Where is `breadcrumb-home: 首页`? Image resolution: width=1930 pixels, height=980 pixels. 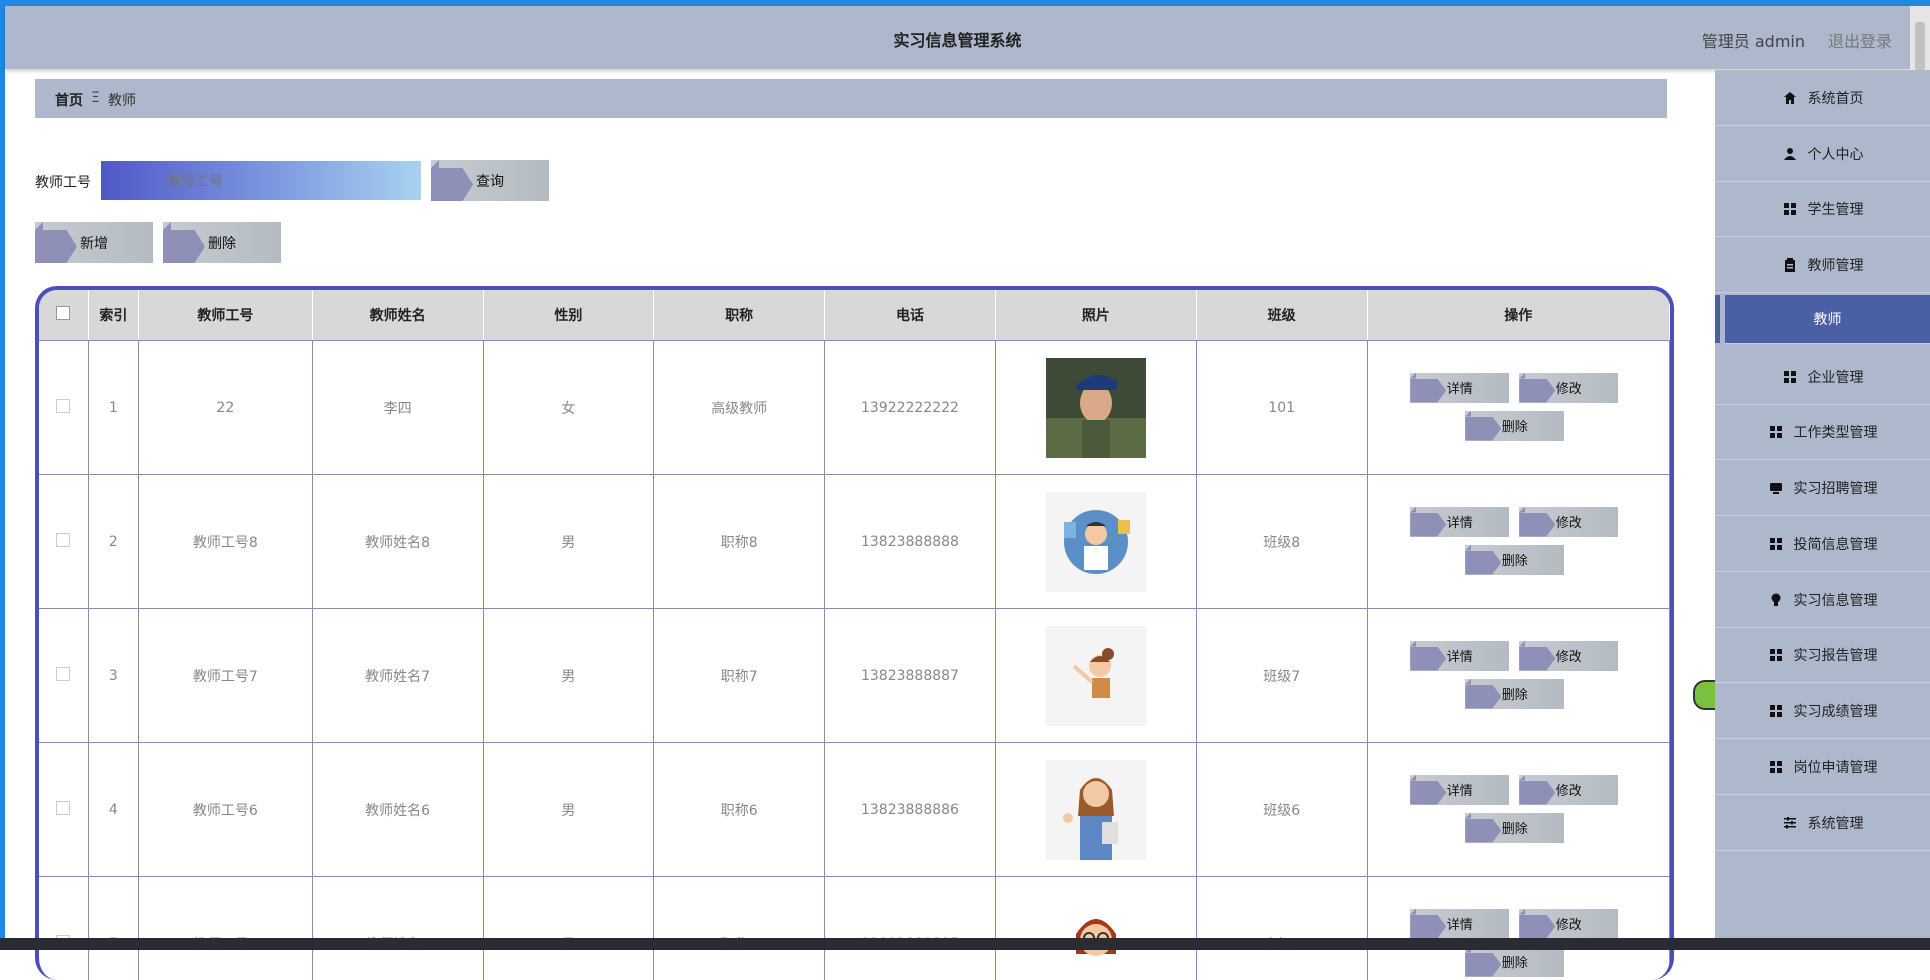
breadcrumb-home: 首页 is located at coordinates (69, 100).